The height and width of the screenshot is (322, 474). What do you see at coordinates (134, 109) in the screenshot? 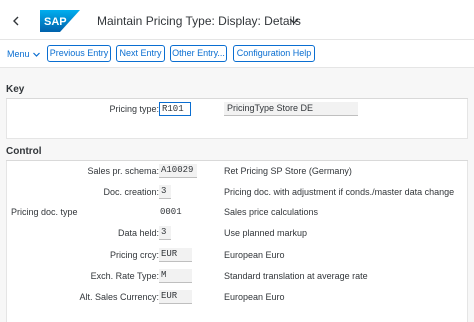
I see `pricing-type-label: Pricing type:` at bounding box center [134, 109].